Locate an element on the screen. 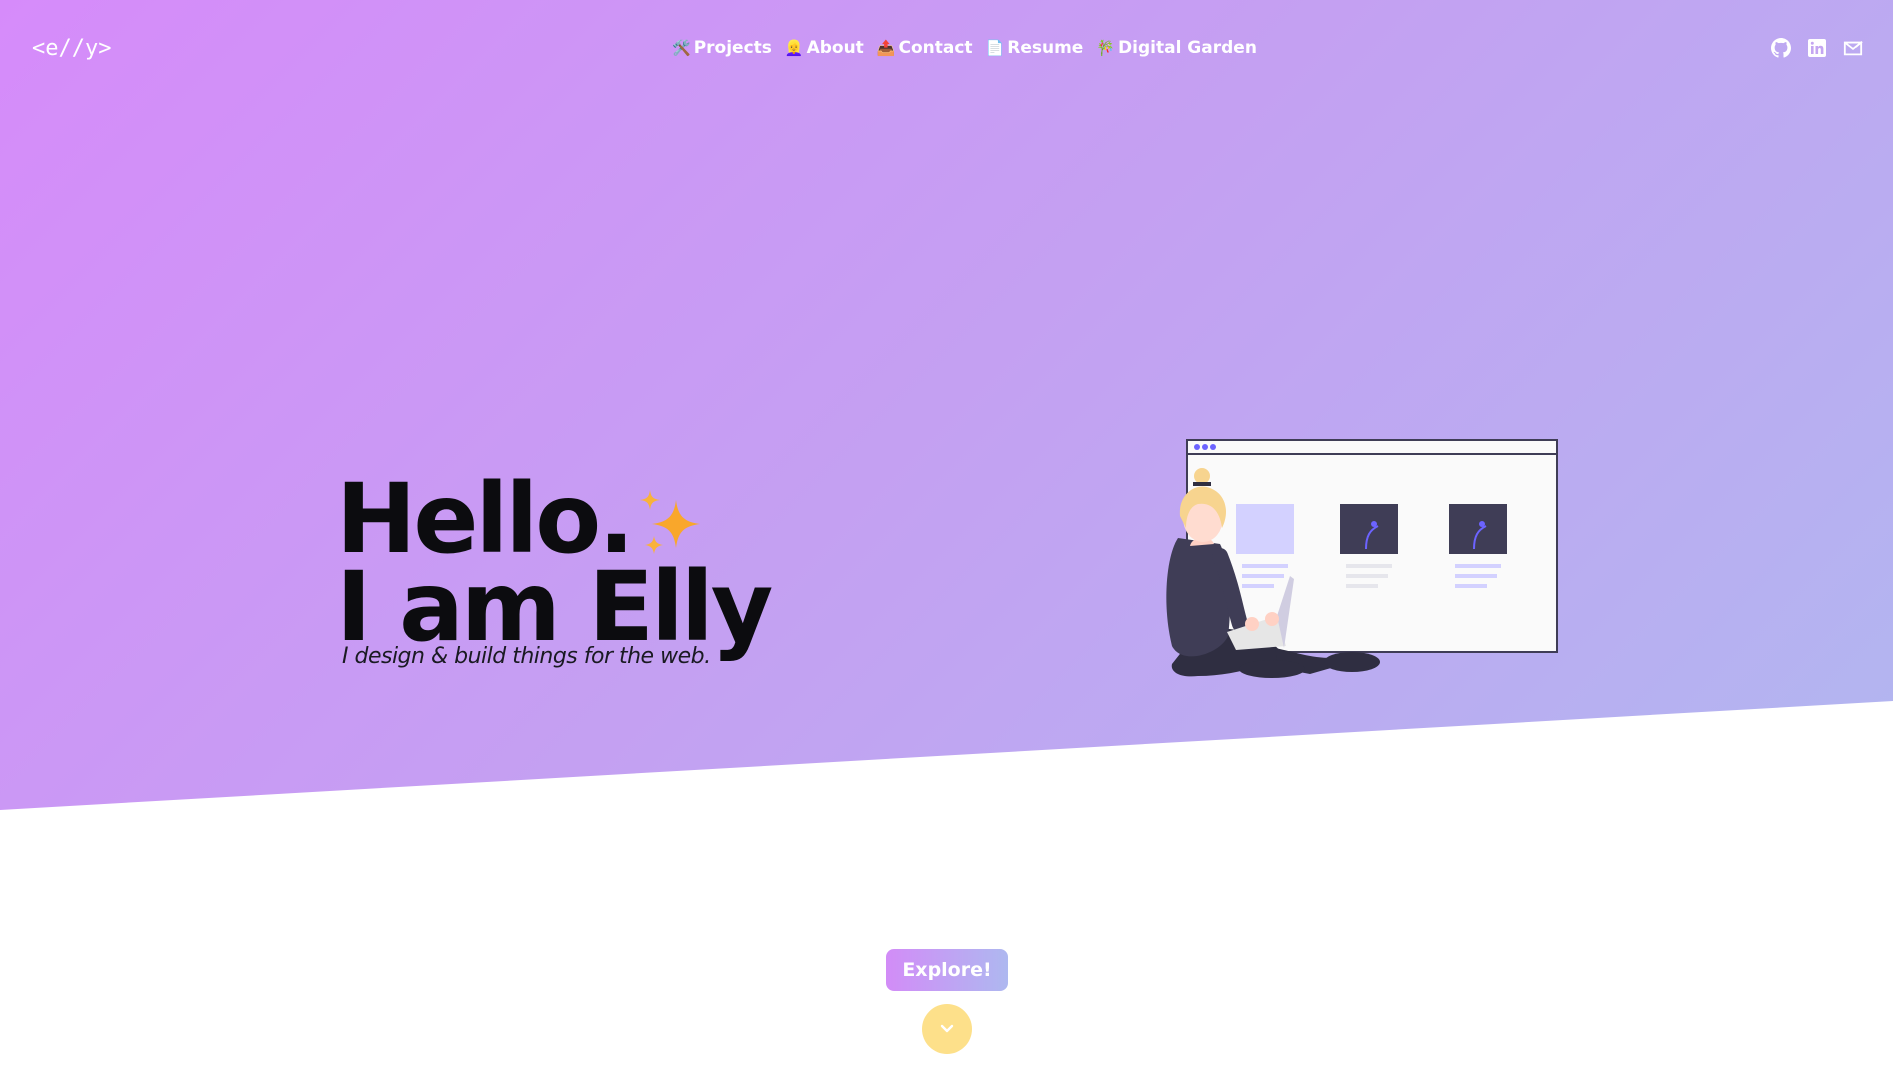 This screenshot has width=1893, height=1080. social-links is located at coordinates (1817, 48).